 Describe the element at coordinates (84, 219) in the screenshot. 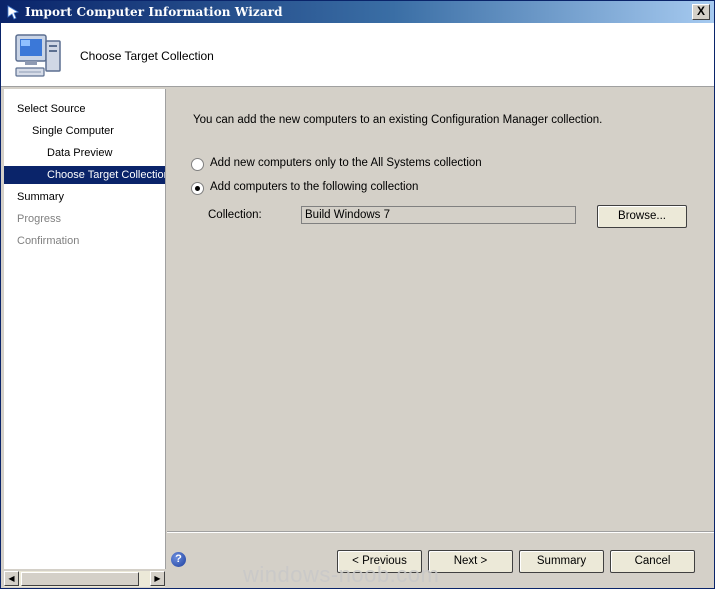

I see `nav-item-progress: Progress` at that location.